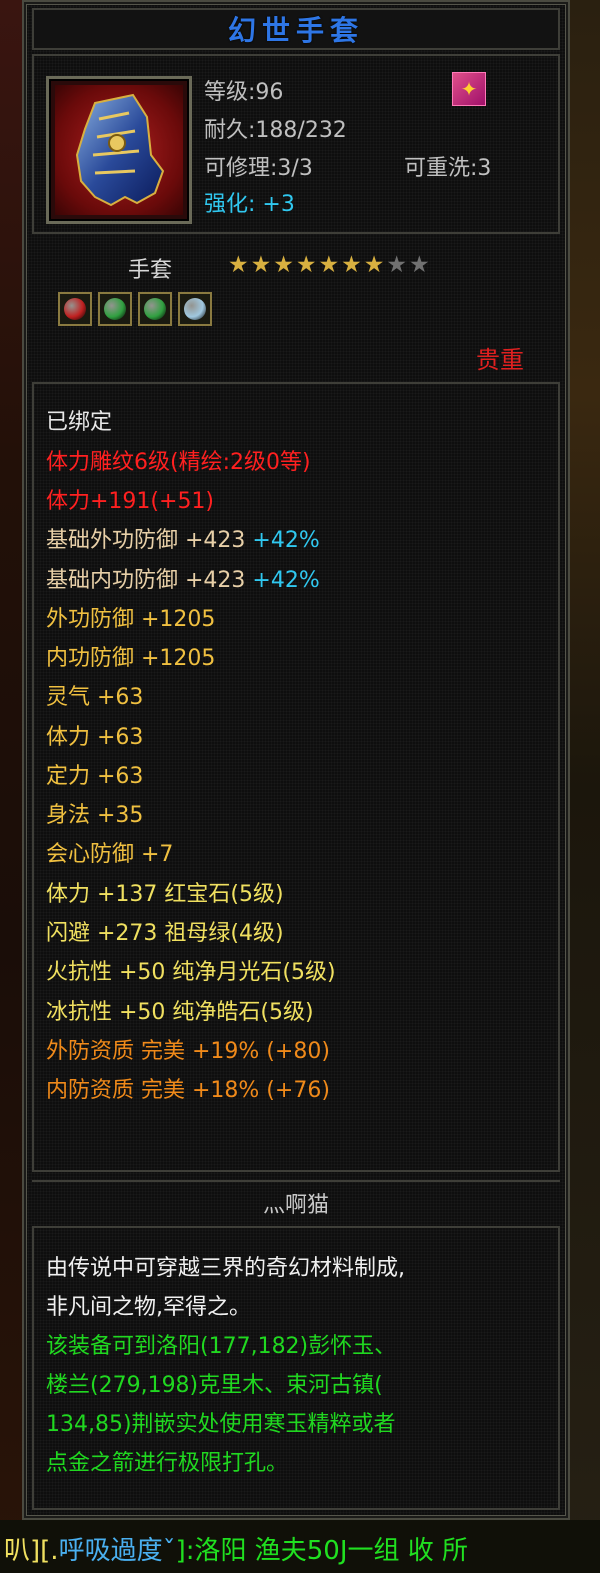 The image size is (600, 1573). Describe the element at coordinates (79, 422) in the screenshot. I see `bound-status: 已绑定` at that location.